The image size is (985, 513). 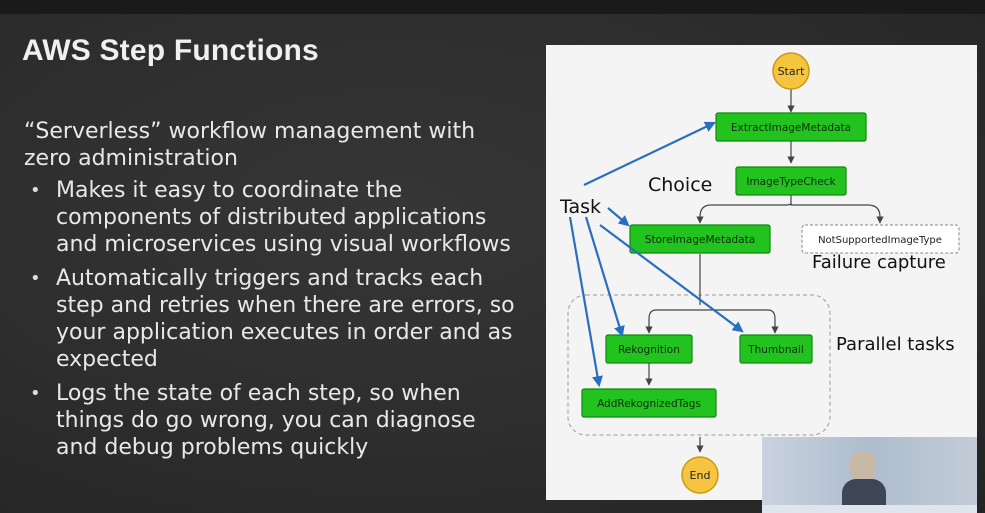 I want to click on node-start: Start, so click(x=791, y=71).